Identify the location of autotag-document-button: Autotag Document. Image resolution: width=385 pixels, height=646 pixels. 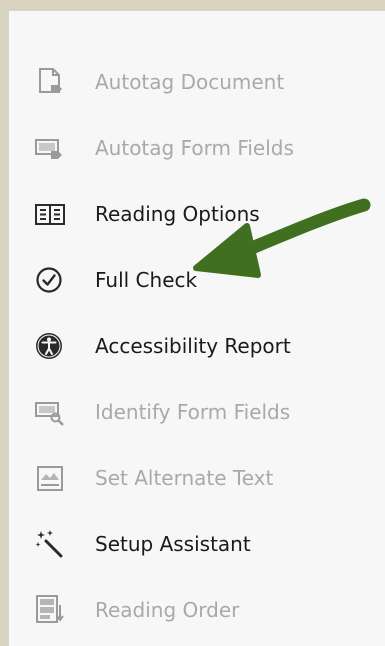
(197, 82).